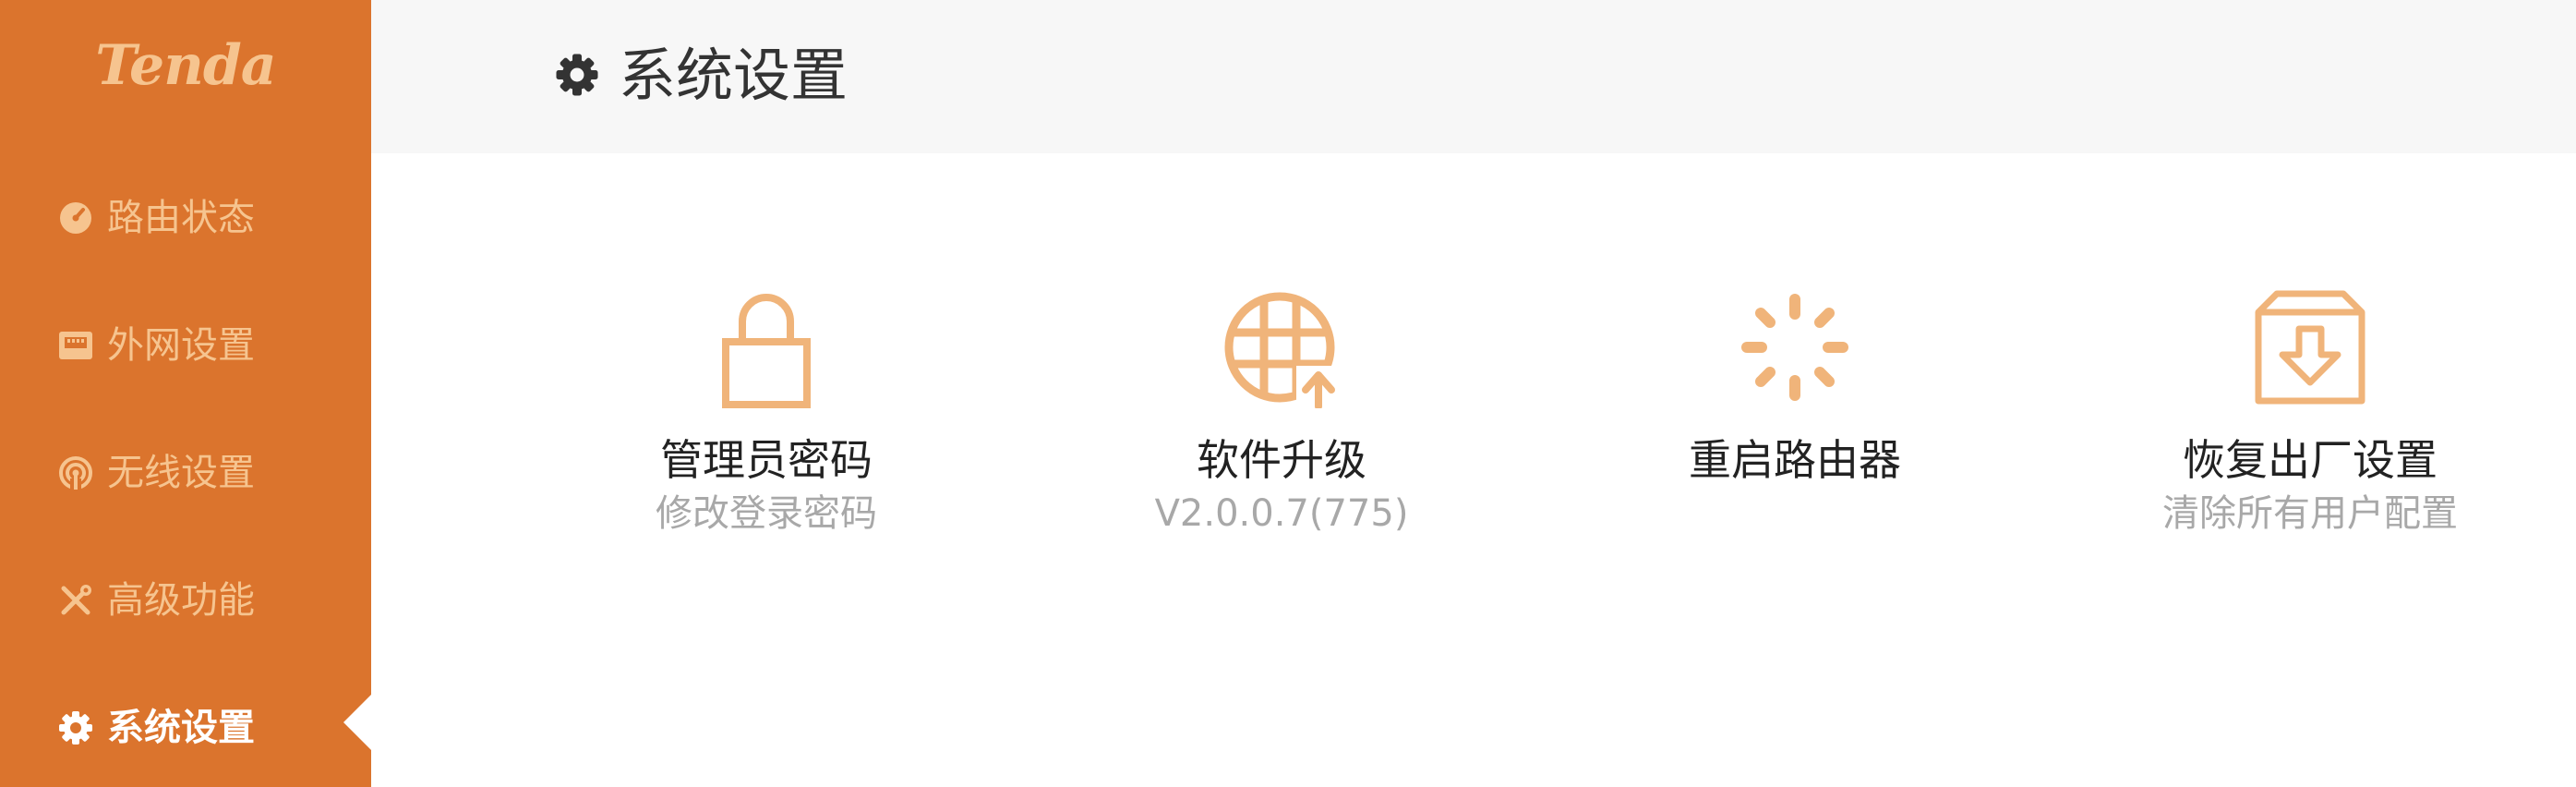  Describe the element at coordinates (1281, 424) in the screenshot. I see `software-upgrade-tile: 软件升级 V2.0.0.7(775)` at that location.